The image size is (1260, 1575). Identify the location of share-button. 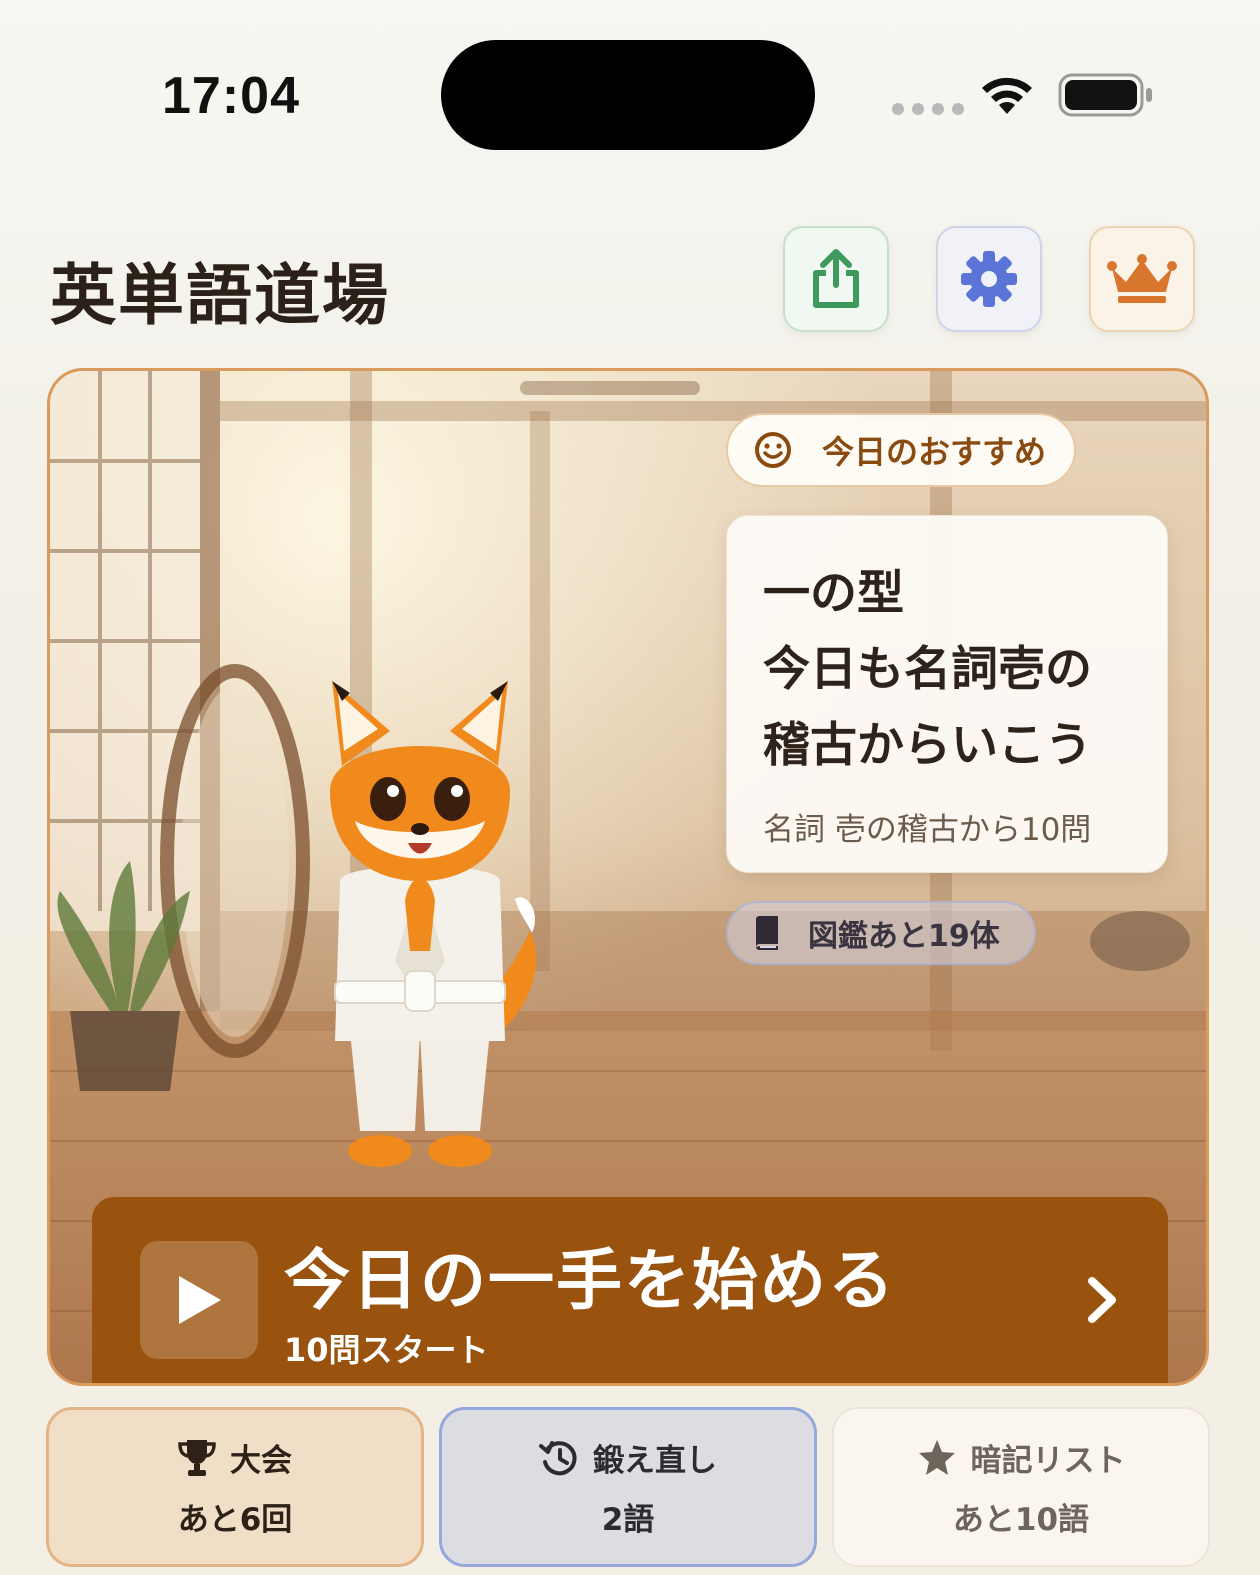
(836, 279).